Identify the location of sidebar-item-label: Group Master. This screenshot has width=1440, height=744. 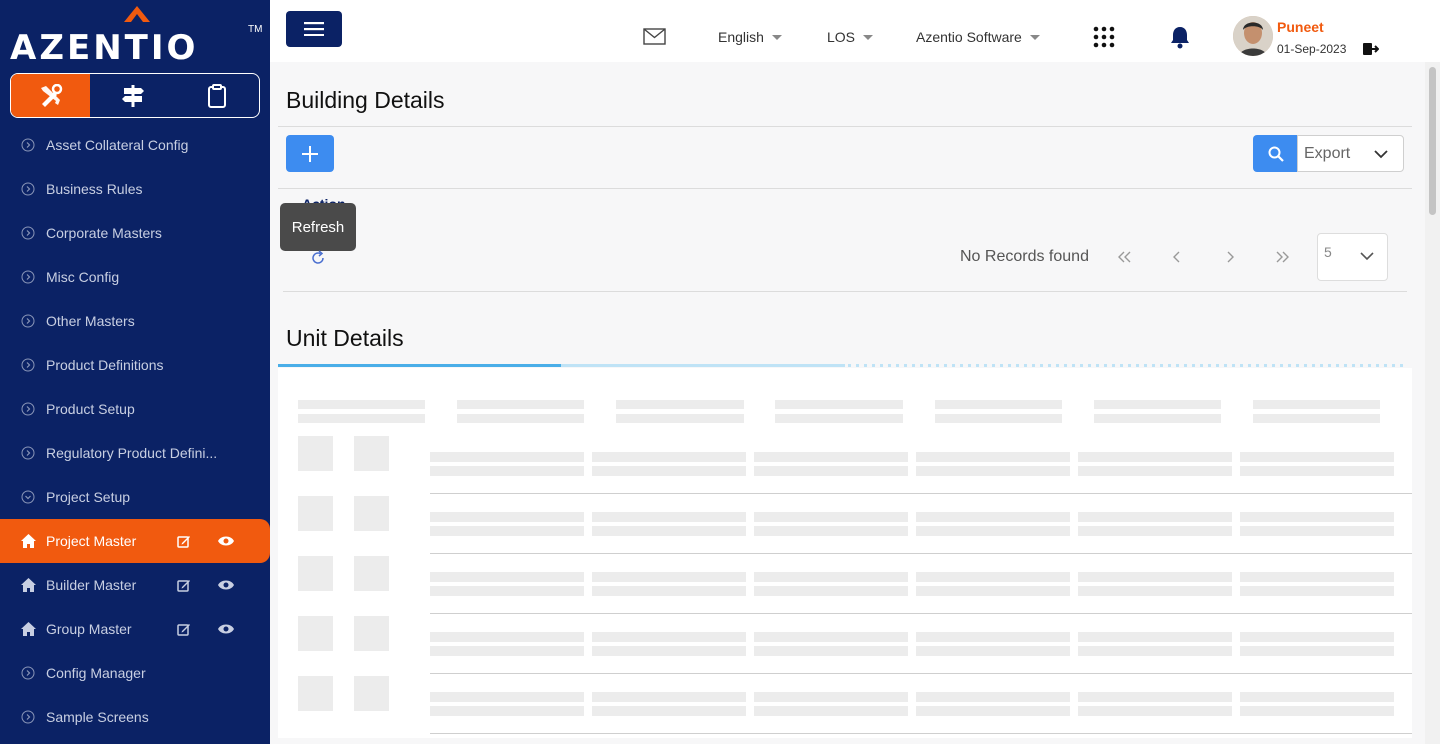
(89, 629).